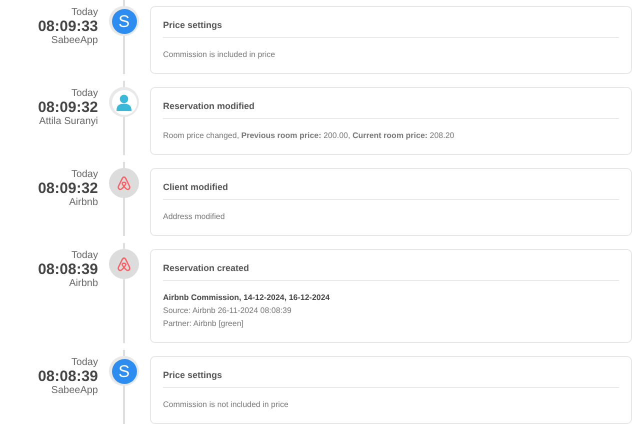 This screenshot has height=441, width=640. Describe the element at coordinates (124, 102) in the screenshot. I see `person-icon` at that location.